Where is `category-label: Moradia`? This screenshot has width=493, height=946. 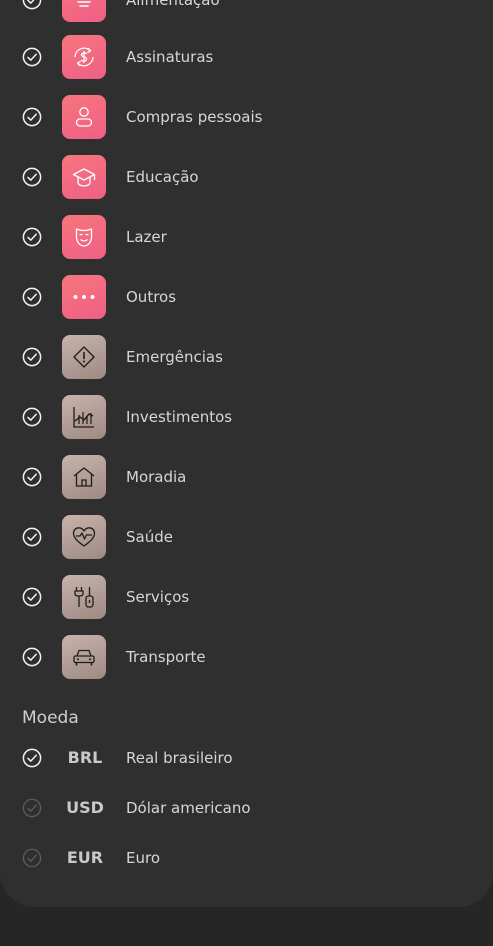 category-label: Moradia is located at coordinates (156, 477).